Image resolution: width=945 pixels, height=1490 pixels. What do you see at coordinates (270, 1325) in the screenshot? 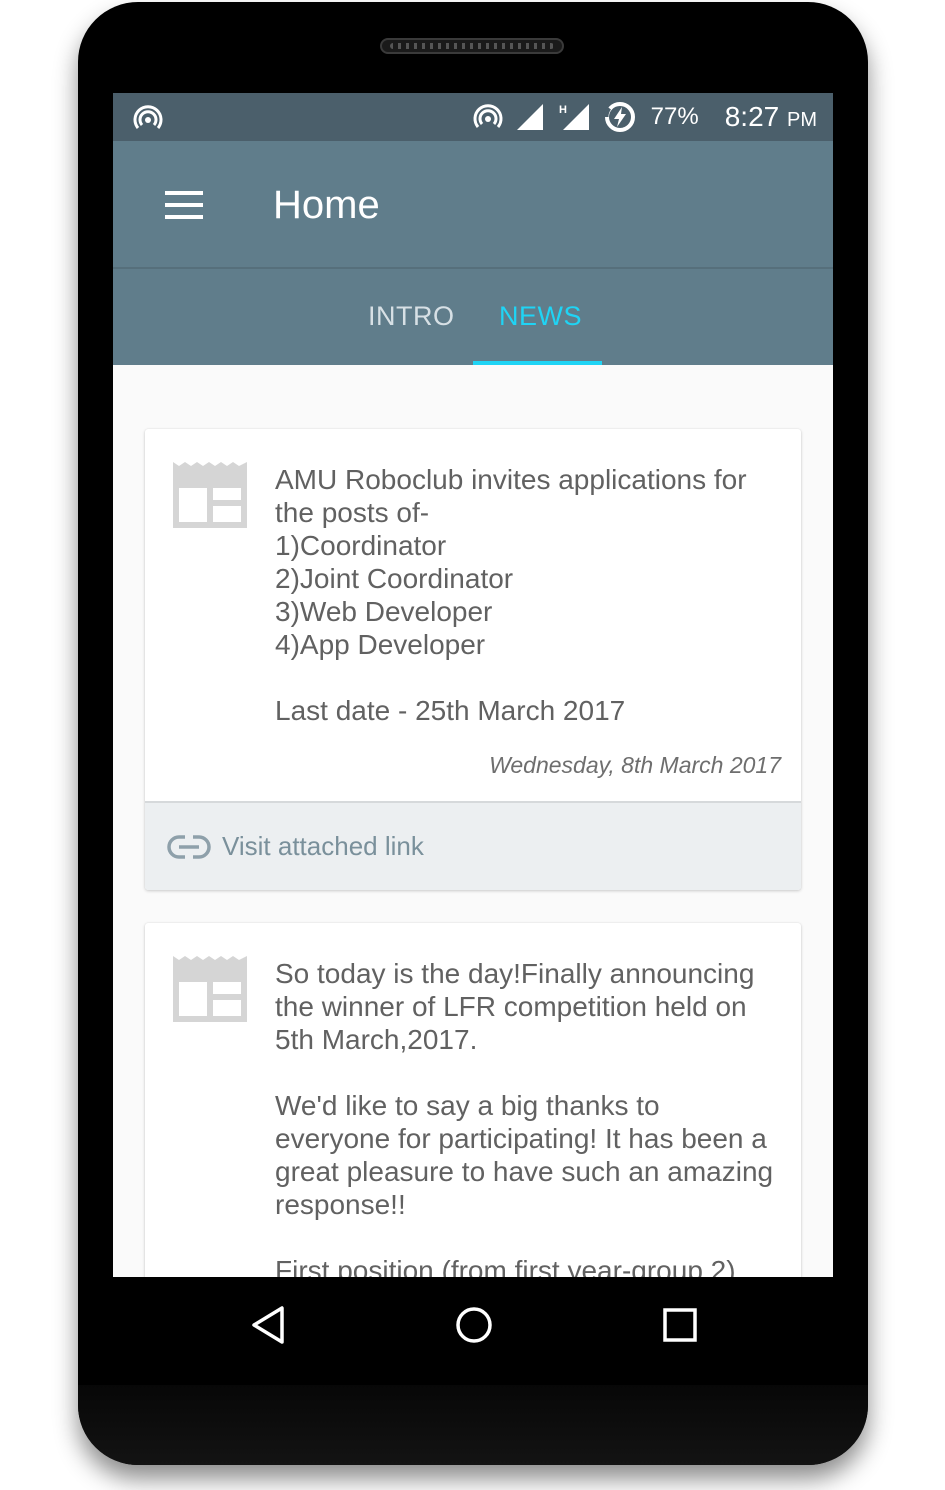
I see `back-icon` at bounding box center [270, 1325].